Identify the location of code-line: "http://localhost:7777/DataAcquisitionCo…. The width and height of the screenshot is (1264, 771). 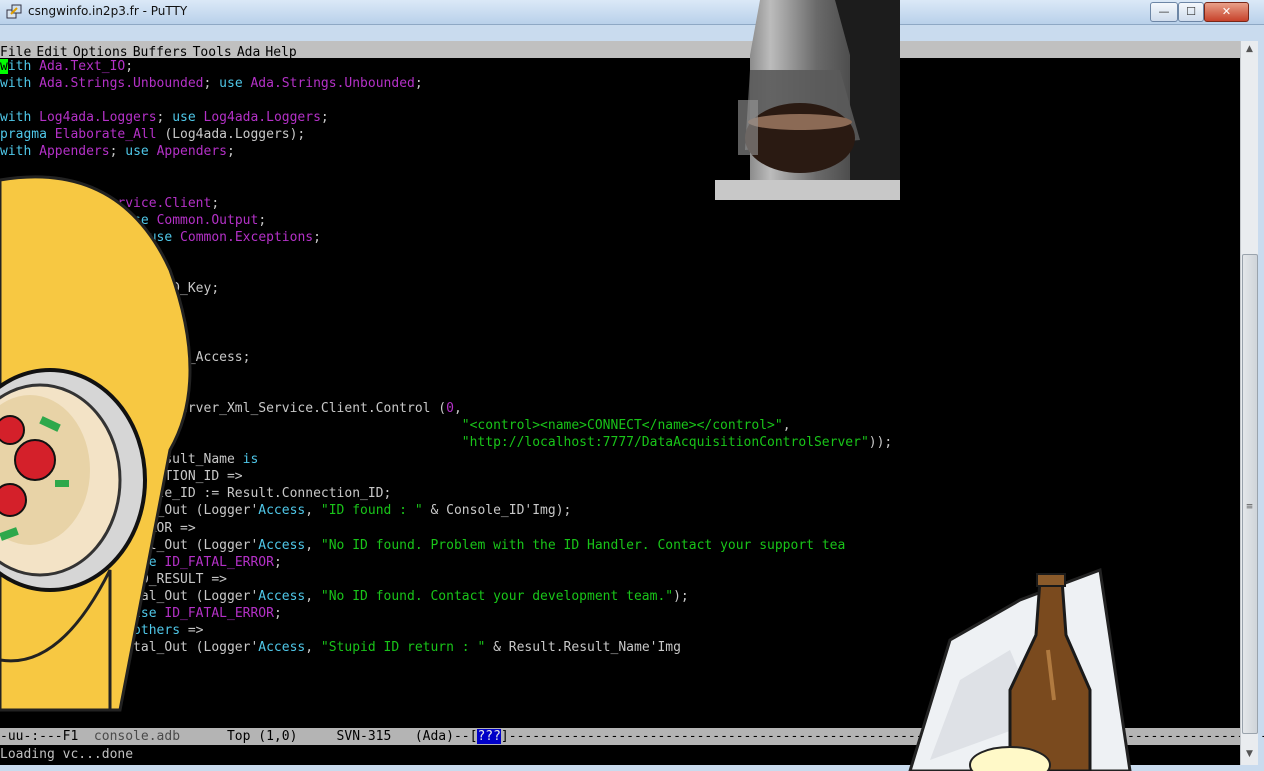
(446, 442).